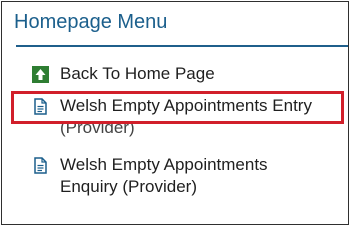  I want to click on menu-item-label-line1: Welsh Empty Appointments Entry, so click(186, 105).